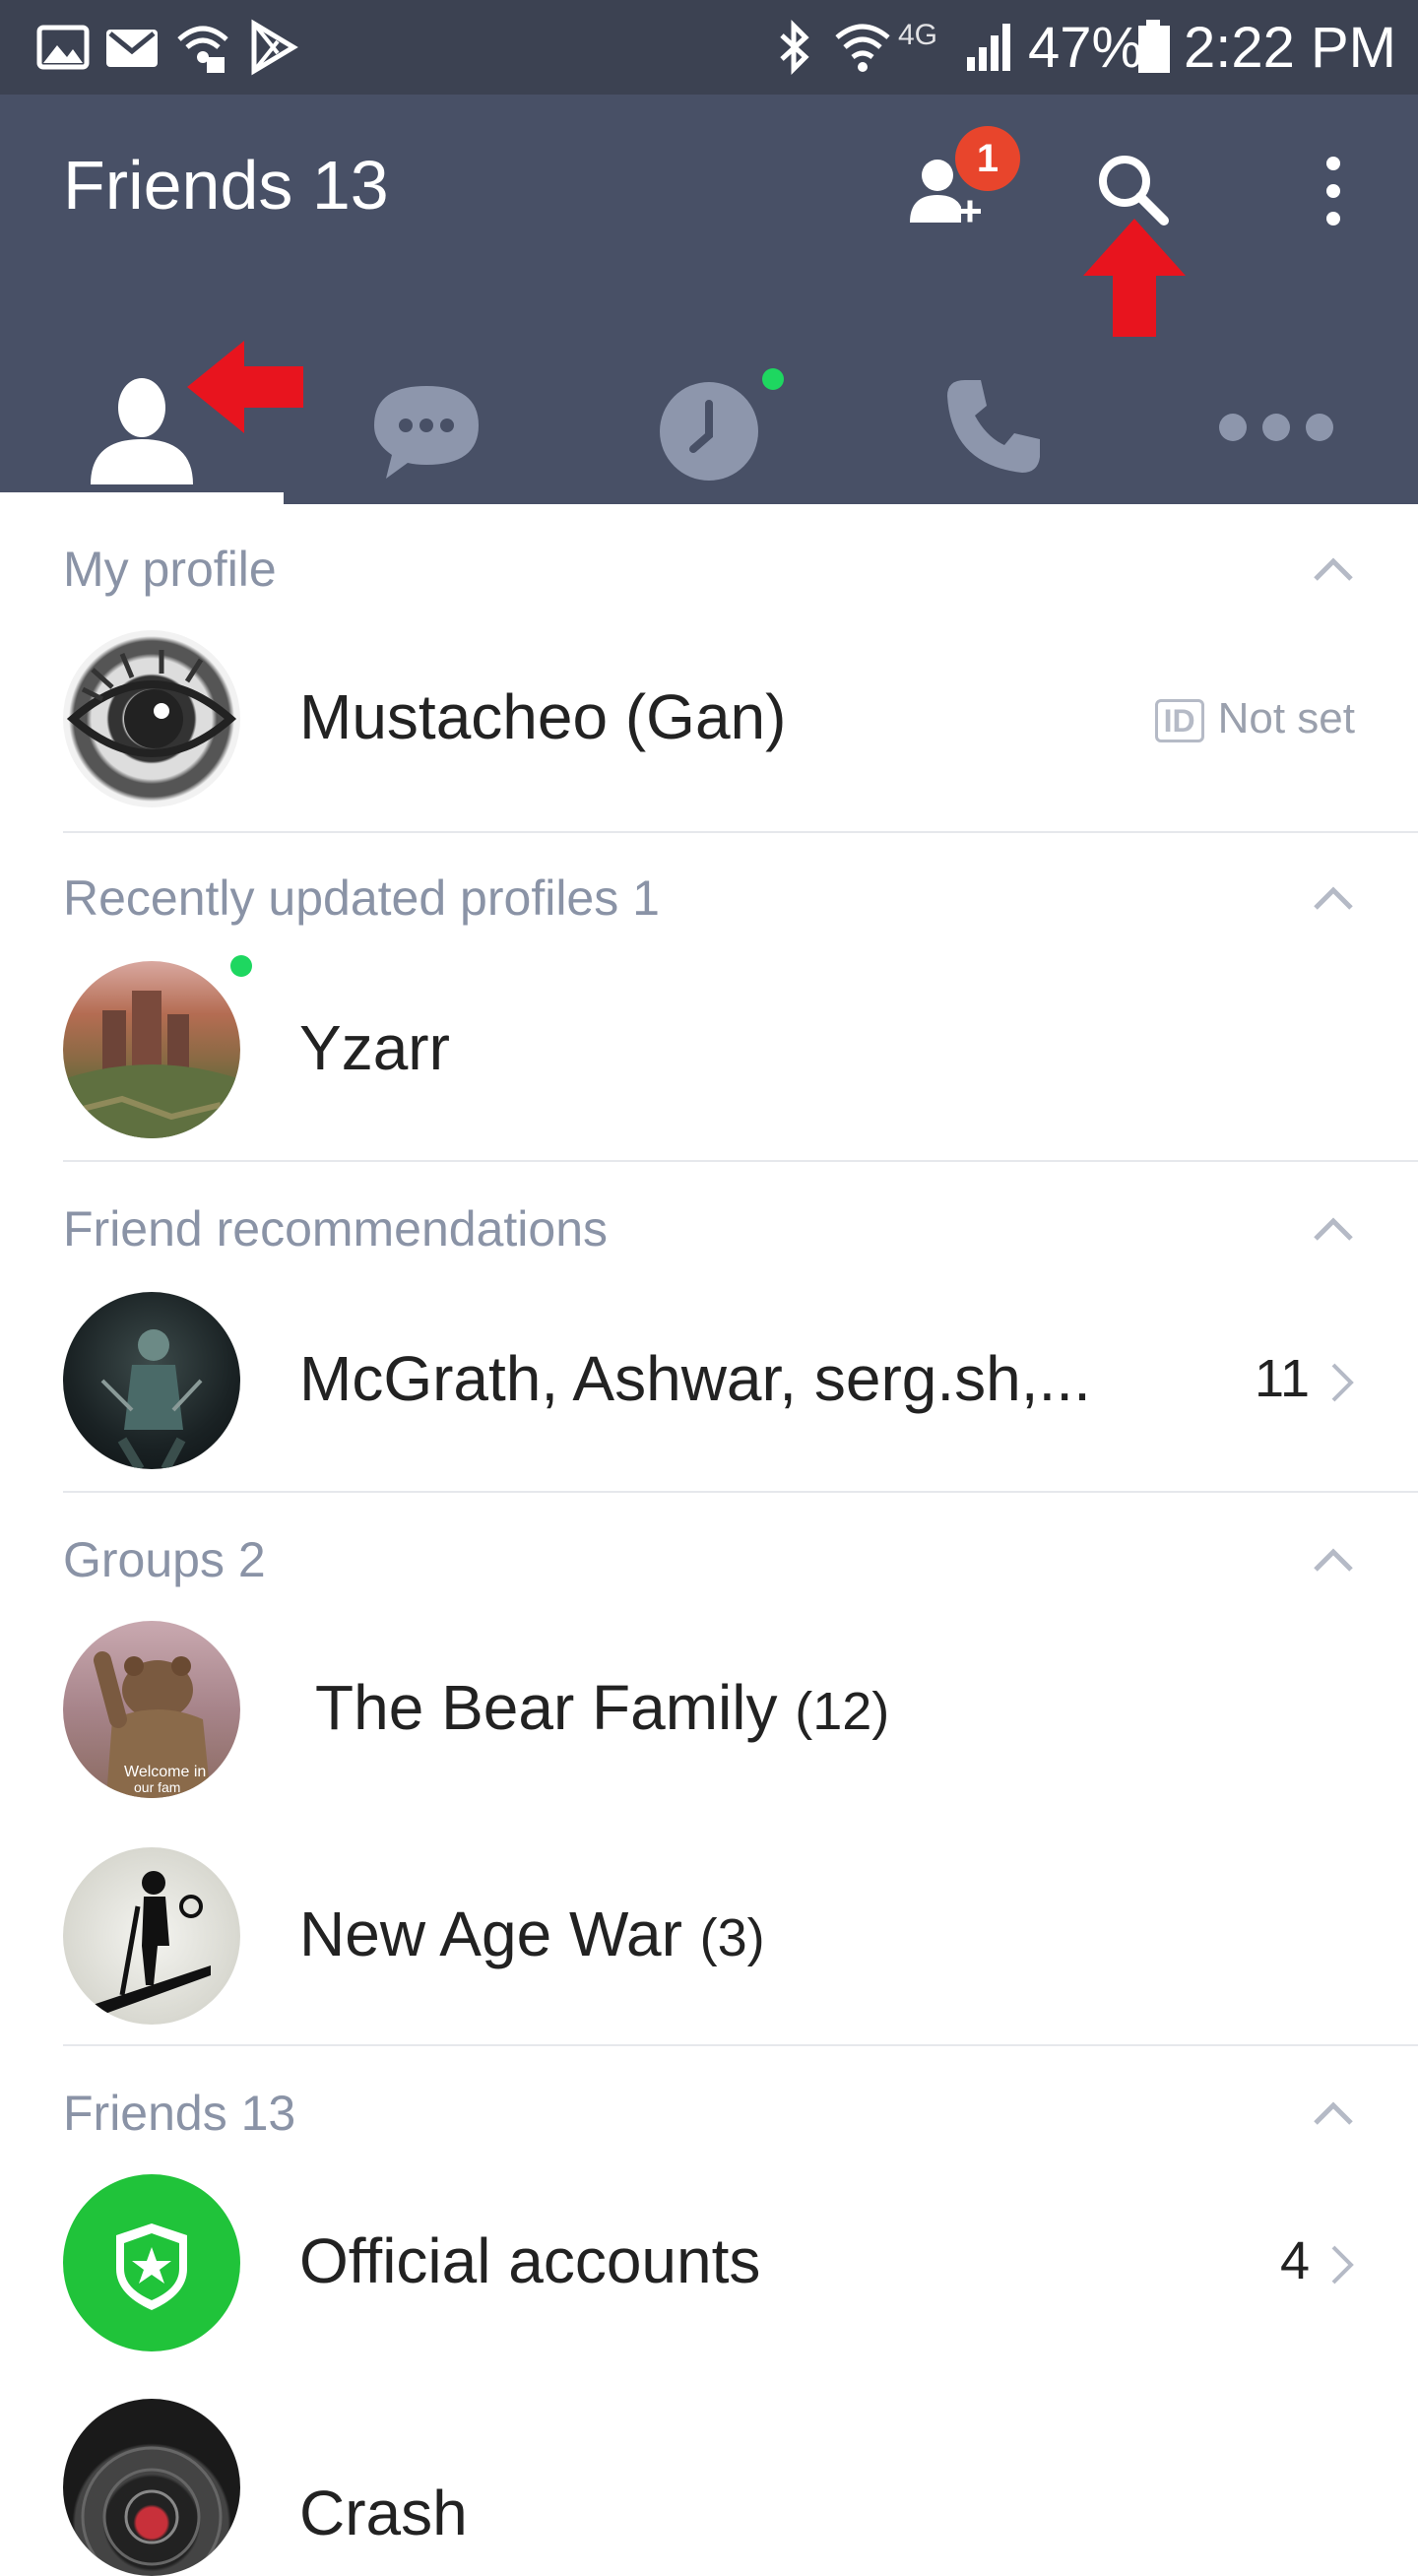 The height and width of the screenshot is (2576, 1418). What do you see at coordinates (1286, 718) in the screenshot?
I see `id-status-text: Not set` at bounding box center [1286, 718].